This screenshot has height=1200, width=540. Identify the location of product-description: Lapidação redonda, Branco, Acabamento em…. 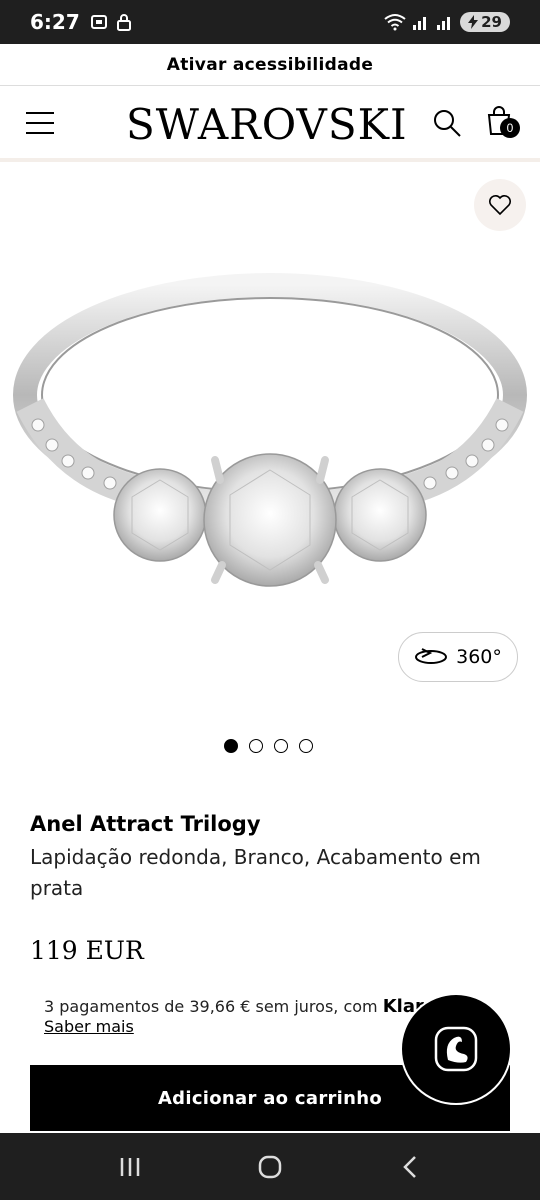
(255, 872).